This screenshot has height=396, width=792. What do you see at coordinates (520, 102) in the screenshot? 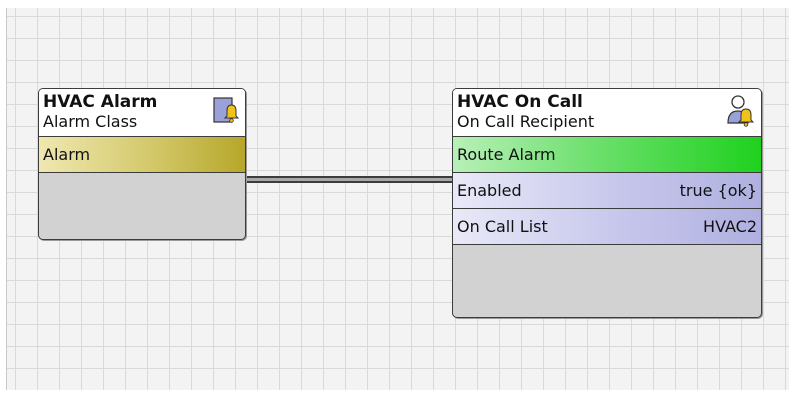
I see `node-title: HVAC On Call` at bounding box center [520, 102].